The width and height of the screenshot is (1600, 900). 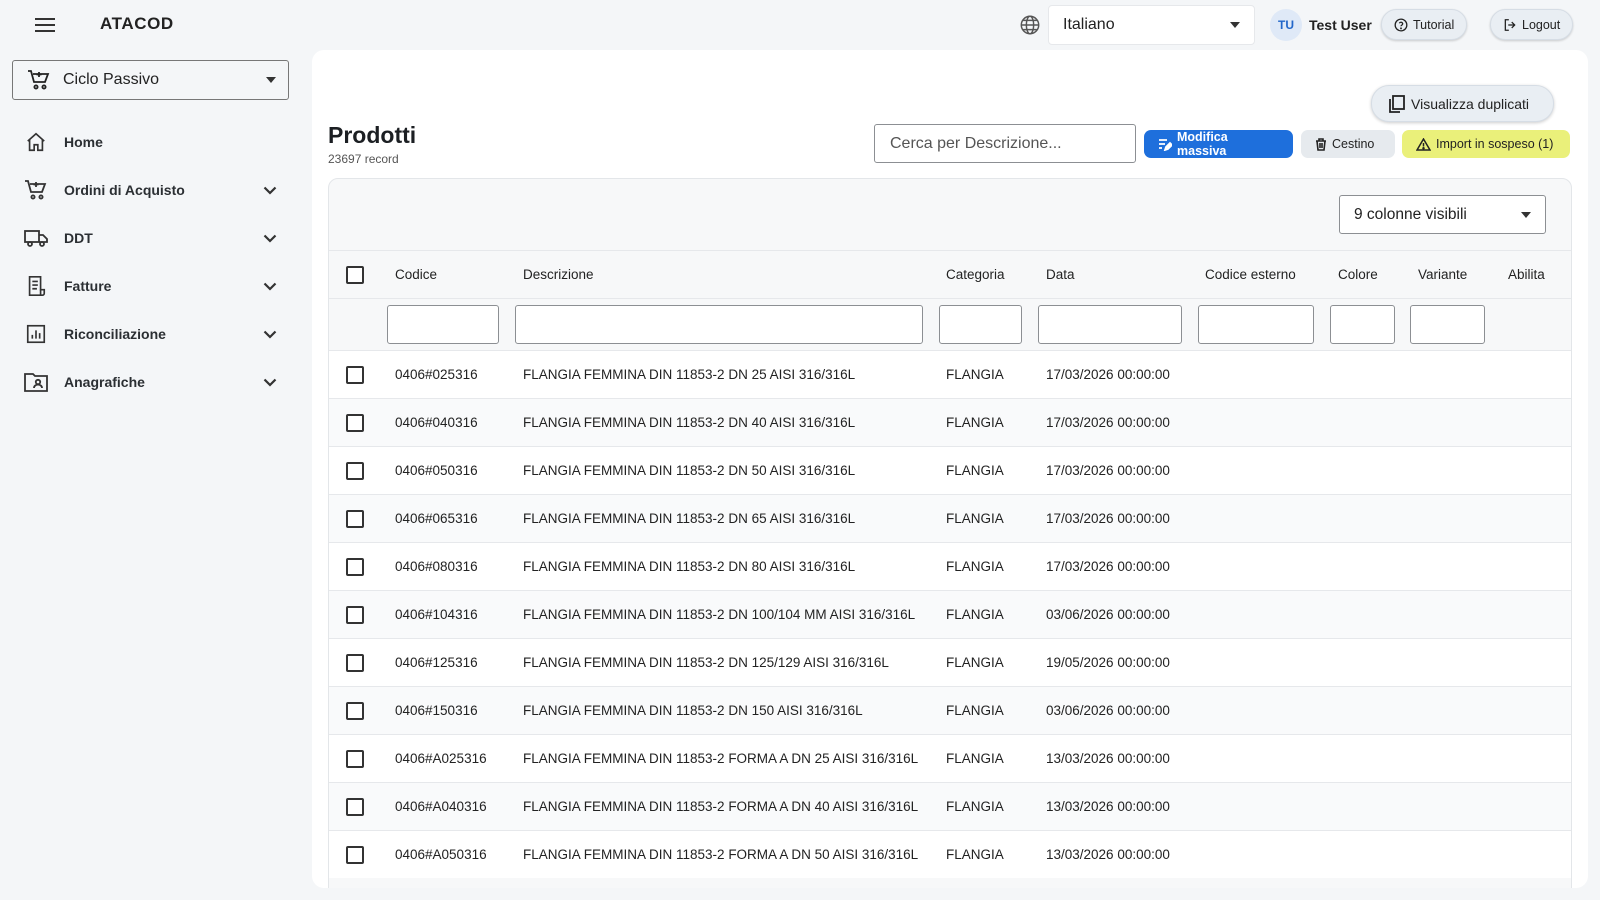 I want to click on sidebar-item-ordini-di-acquisto: Ordini di Acquisto, so click(x=150, y=190).